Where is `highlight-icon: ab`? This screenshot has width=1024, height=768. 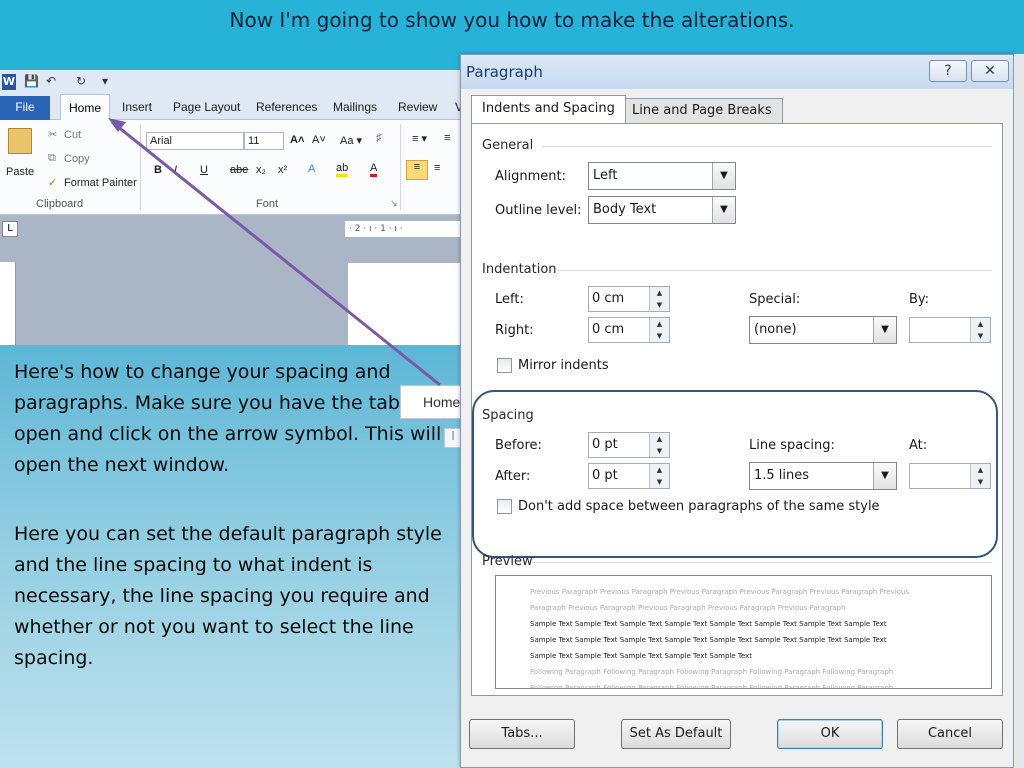 highlight-icon: ab is located at coordinates (342, 169).